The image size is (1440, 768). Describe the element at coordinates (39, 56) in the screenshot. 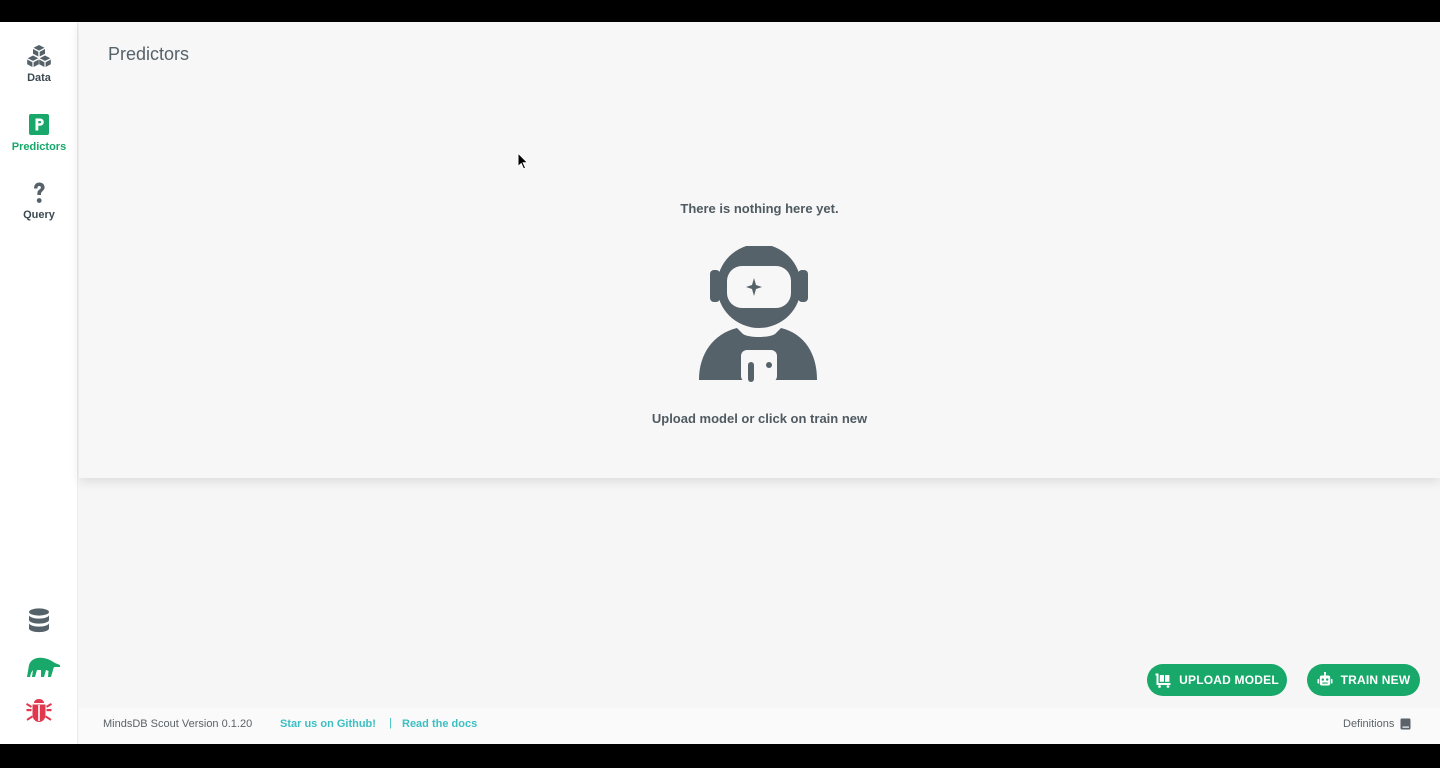

I see `cubes-icon` at that location.